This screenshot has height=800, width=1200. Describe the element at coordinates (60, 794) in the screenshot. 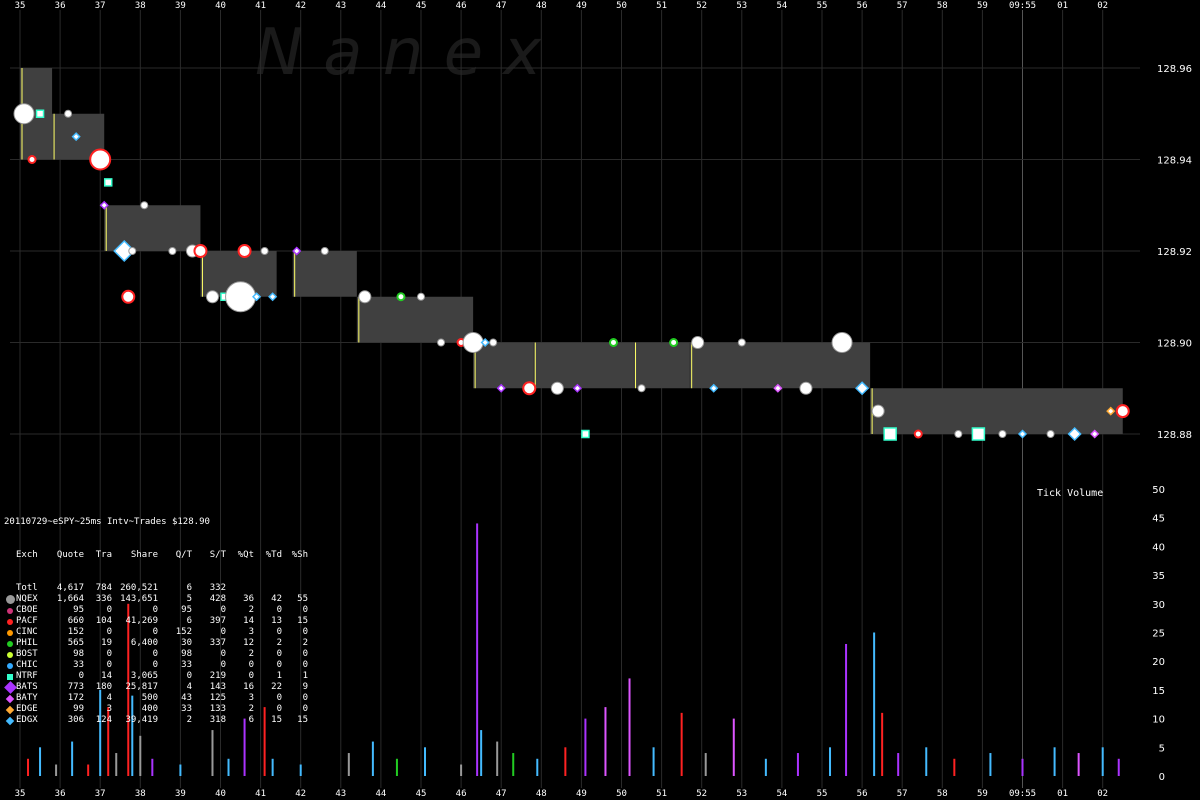

I see `x-tick-label-bottom: 36` at that location.